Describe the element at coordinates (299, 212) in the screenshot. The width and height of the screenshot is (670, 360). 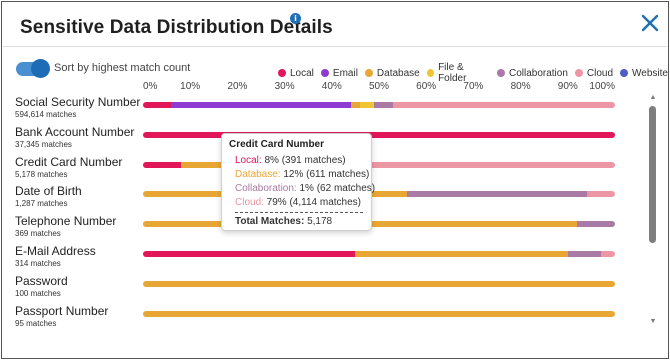
I see `tooltip-separator` at that location.